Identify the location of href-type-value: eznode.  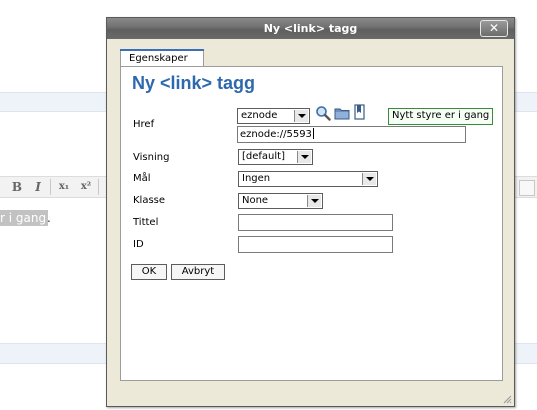
(259, 115).